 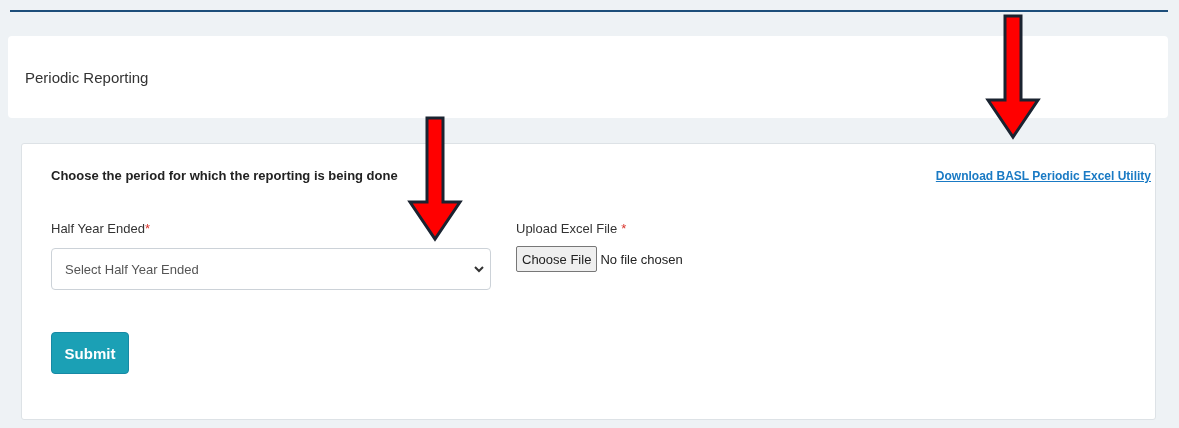 I want to click on form-heading: Choose the period for which the reporting is being done, so click(x=224, y=175).